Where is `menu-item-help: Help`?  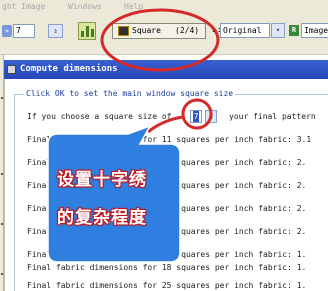
menu-item-help: Help is located at coordinates (133, 6).